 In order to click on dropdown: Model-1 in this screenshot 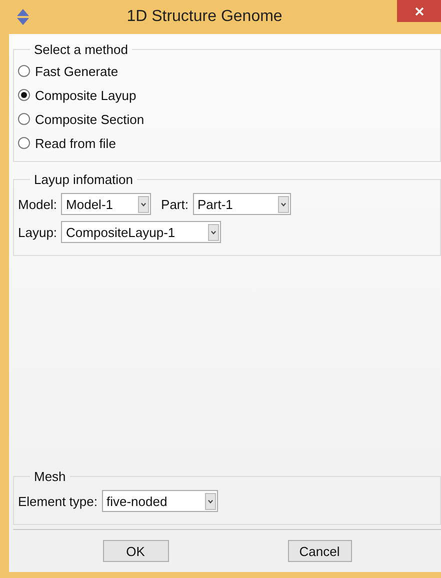, I will do `click(106, 204)`.